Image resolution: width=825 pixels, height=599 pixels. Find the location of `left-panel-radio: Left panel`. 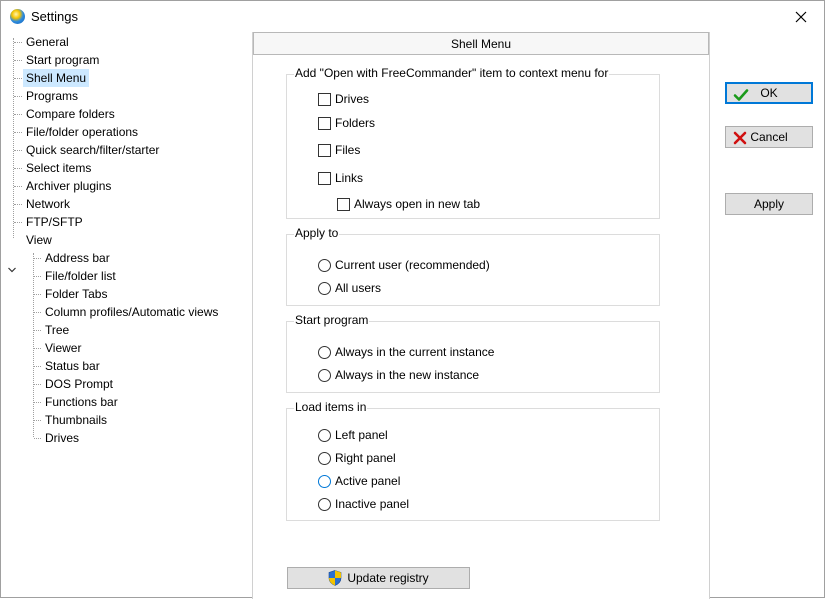

left-panel-radio: Left panel is located at coordinates (353, 435).